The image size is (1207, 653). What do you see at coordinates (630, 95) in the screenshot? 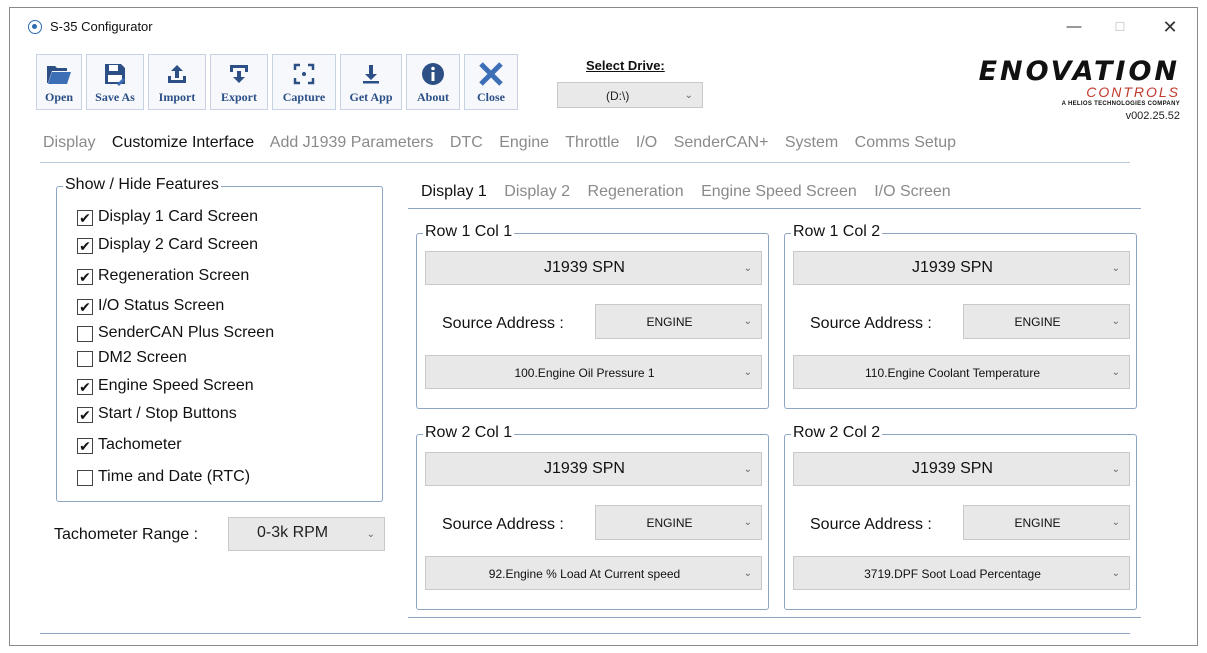
I see `drive-select: (D:\) ⌄` at bounding box center [630, 95].